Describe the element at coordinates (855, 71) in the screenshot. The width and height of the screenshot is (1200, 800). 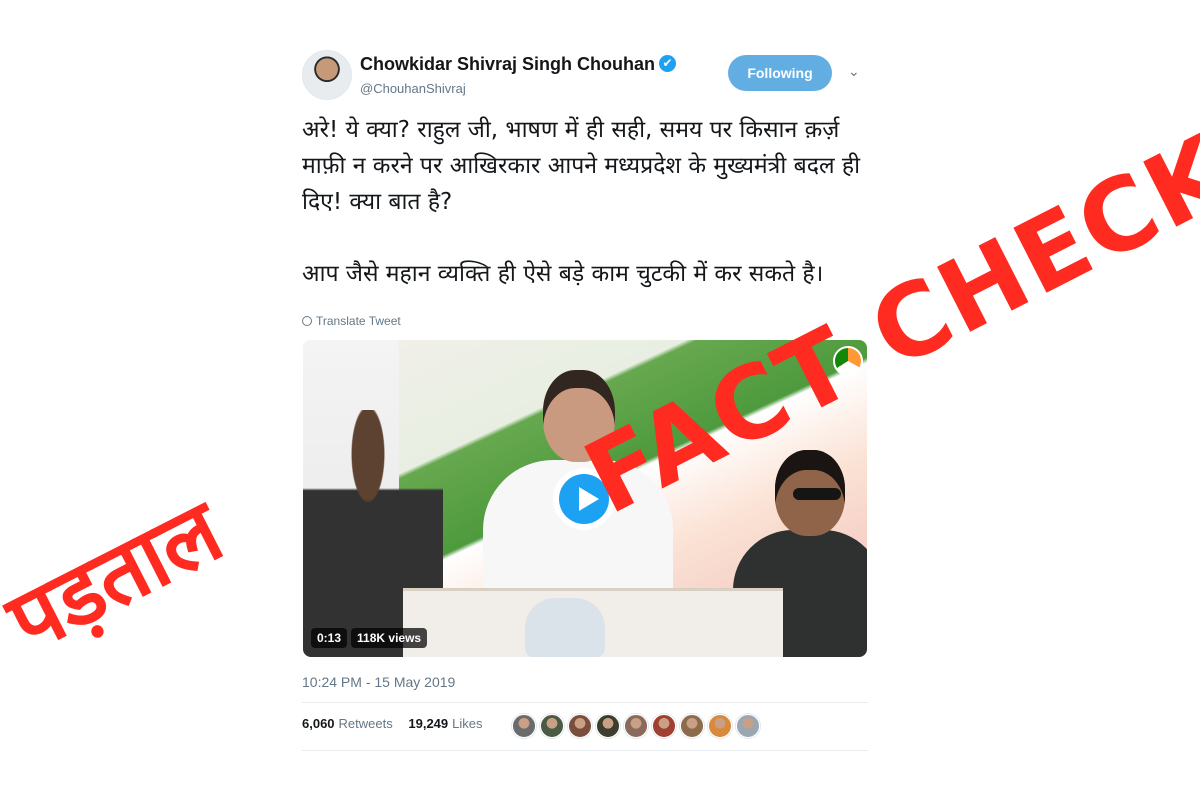
I see `chevron-down-icon: ⌄` at that location.